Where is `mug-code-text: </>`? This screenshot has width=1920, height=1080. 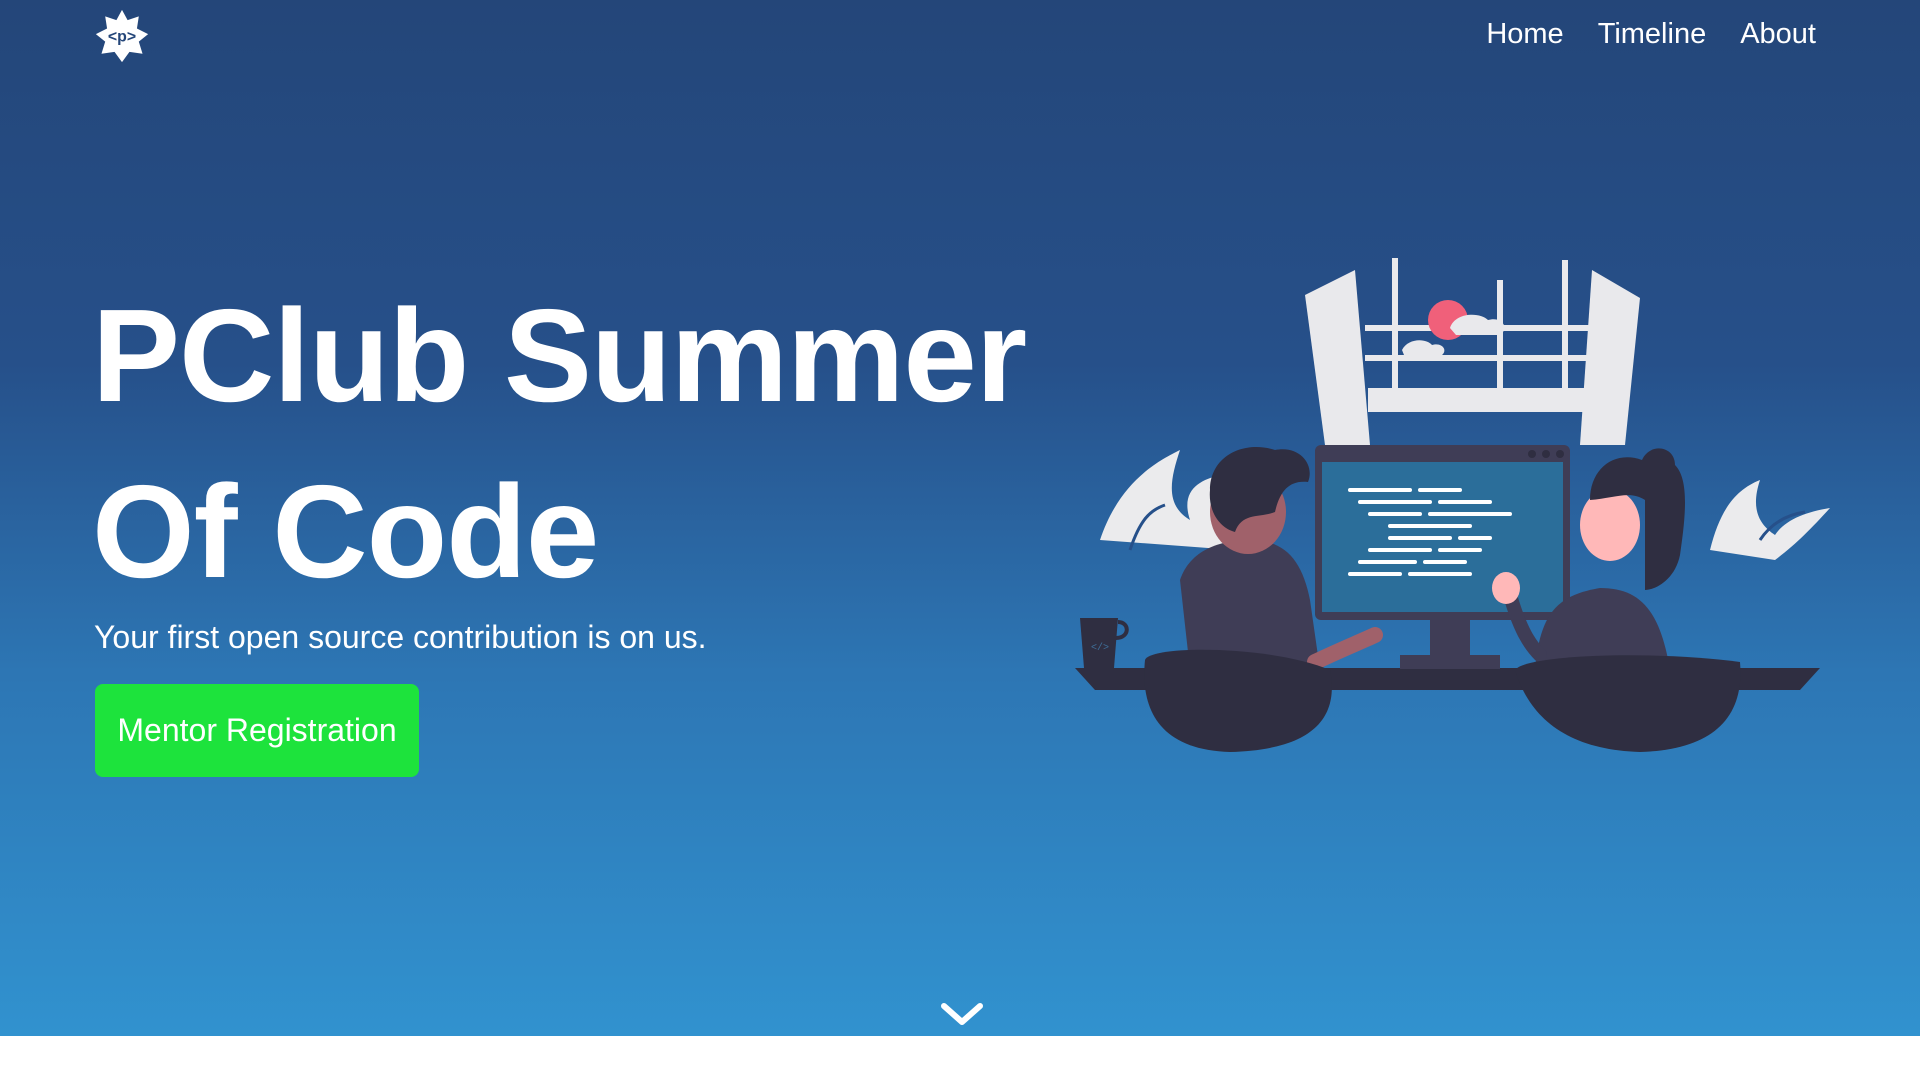 mug-code-text: </> is located at coordinates (1100, 648).